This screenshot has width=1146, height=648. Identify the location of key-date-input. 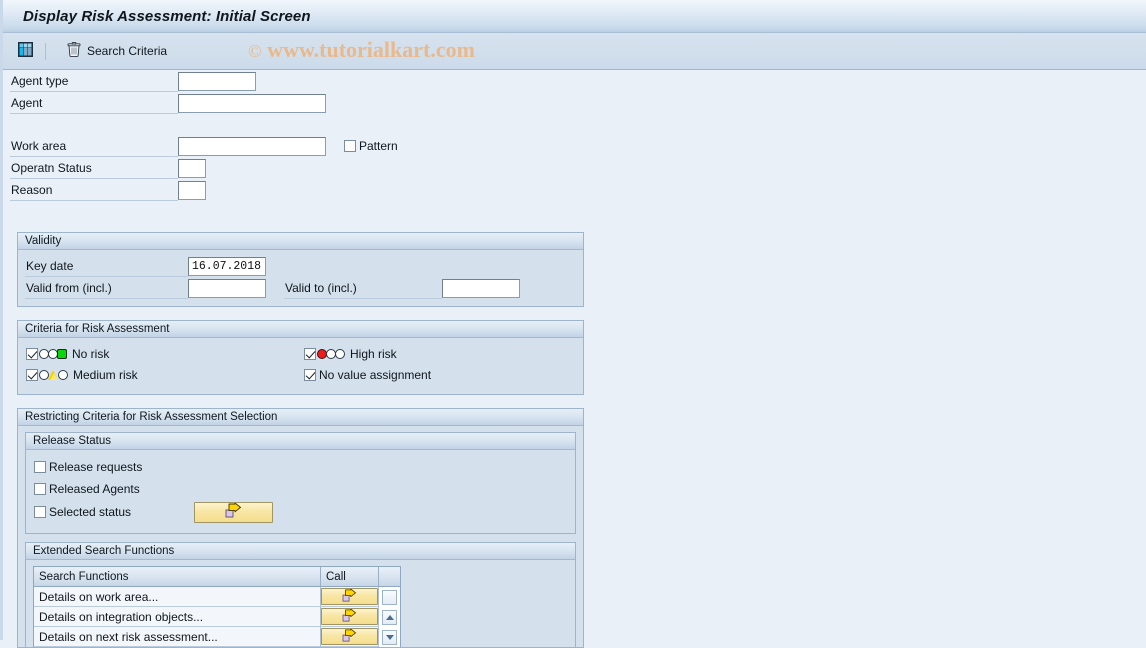
(227, 266).